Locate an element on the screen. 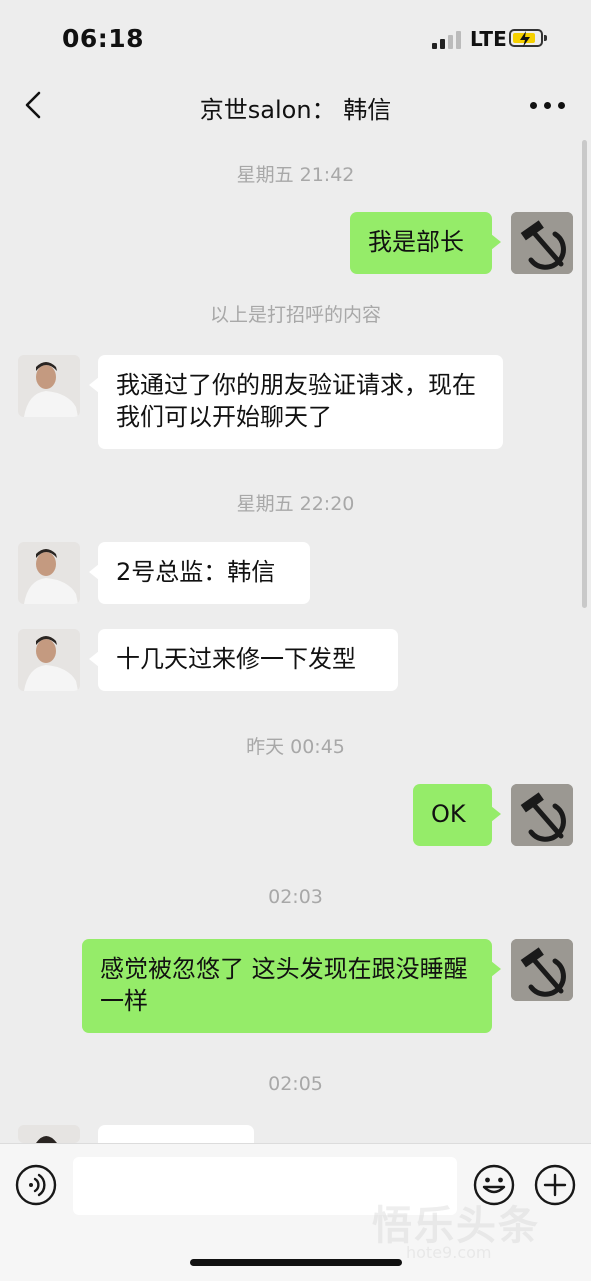 The image size is (591, 1281). network-type: LTE is located at coordinates (488, 39).